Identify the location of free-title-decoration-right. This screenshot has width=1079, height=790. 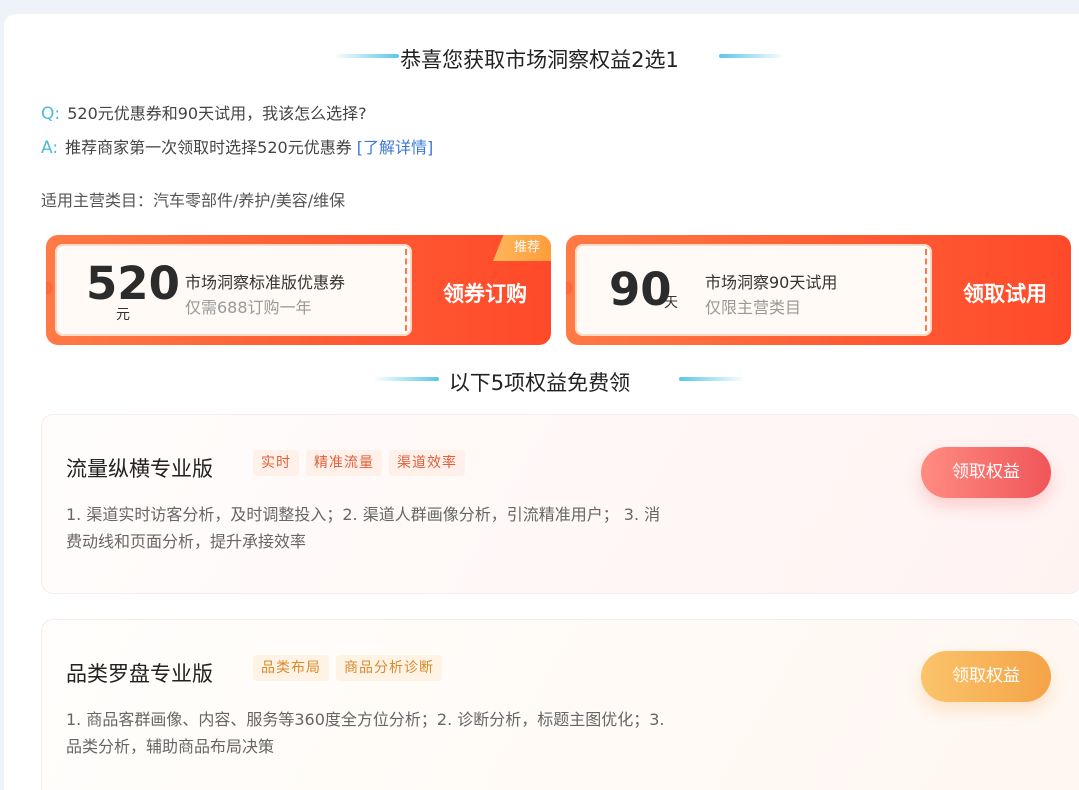
(712, 379).